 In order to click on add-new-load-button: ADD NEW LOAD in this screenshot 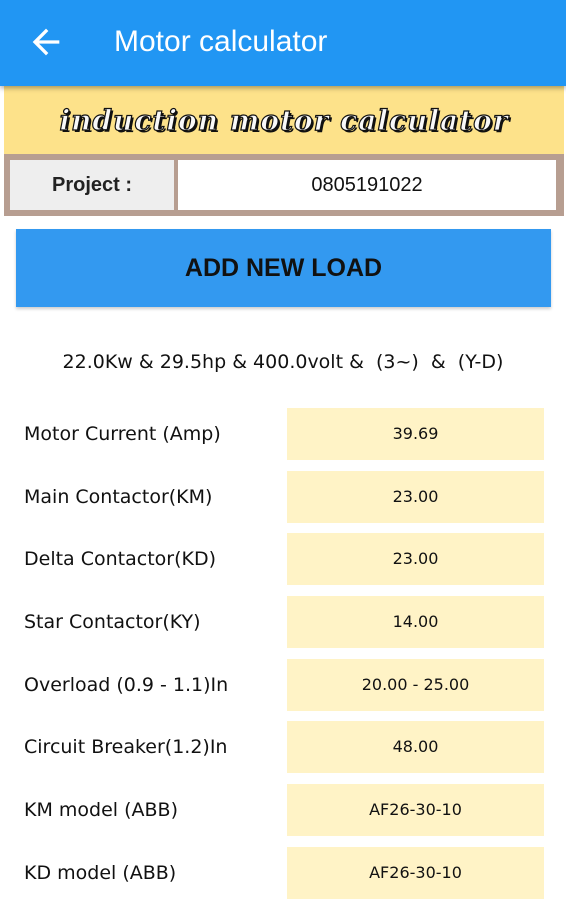, I will do `click(283, 268)`.